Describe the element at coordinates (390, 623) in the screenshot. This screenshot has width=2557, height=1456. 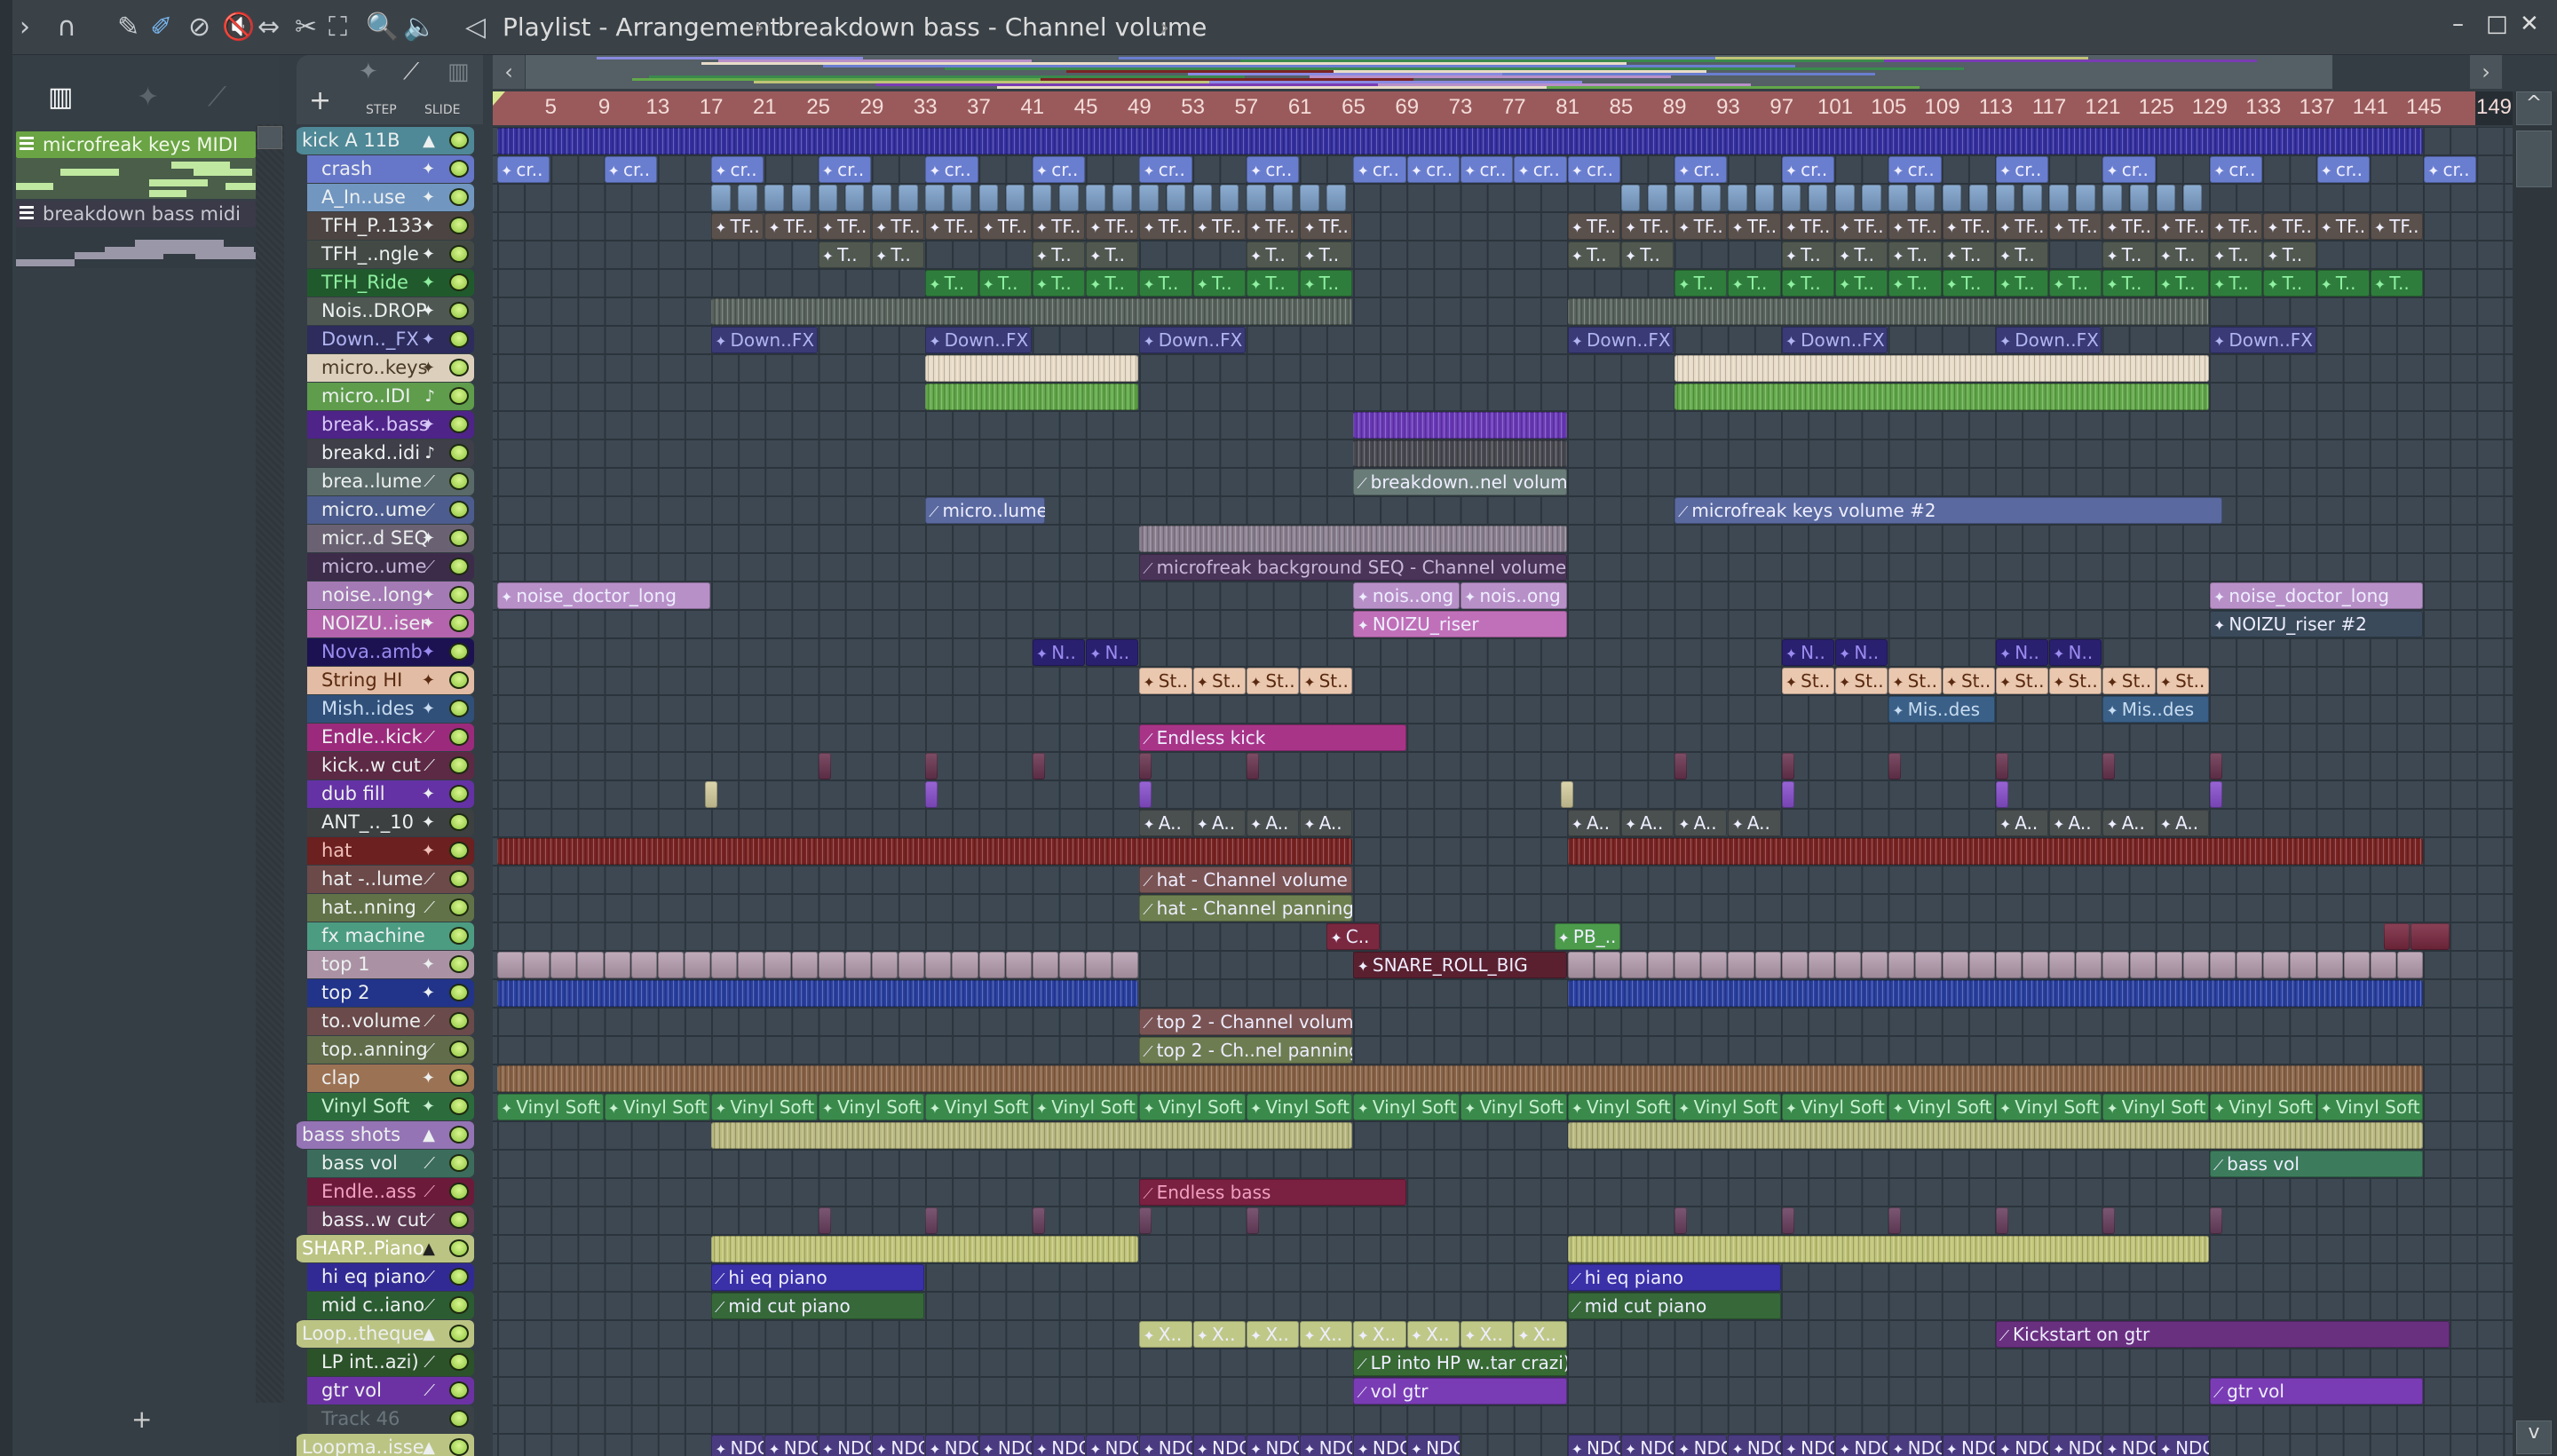
I see `track-header: NOIZU..iser ✦` at that location.